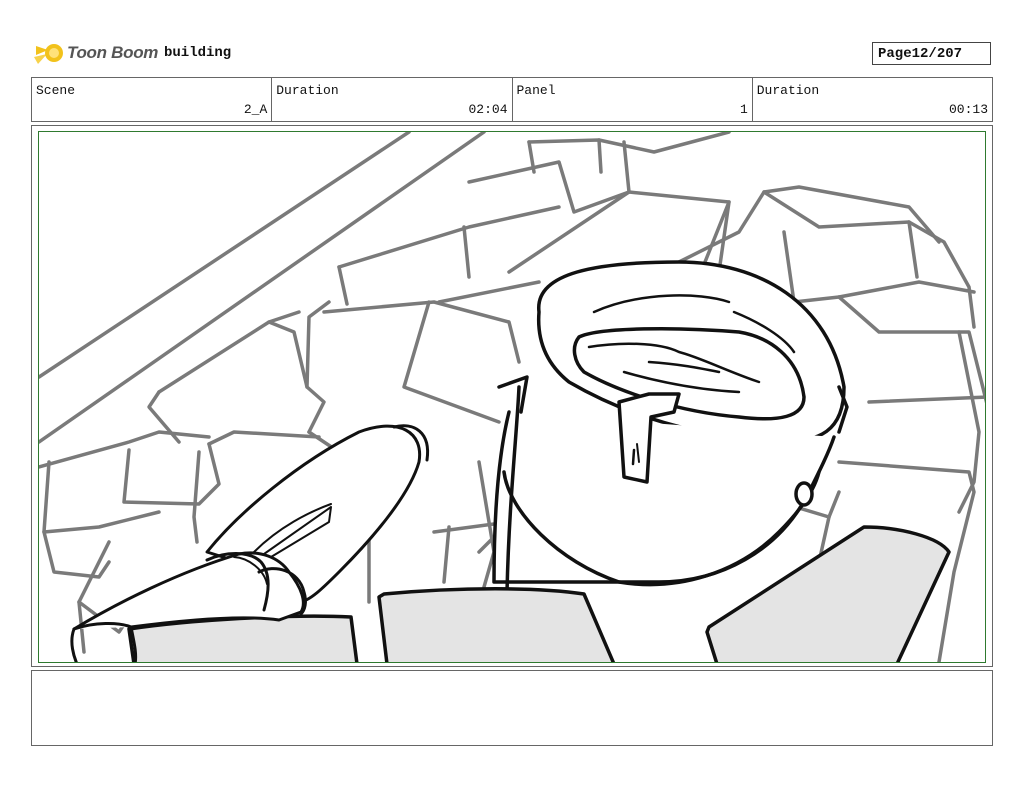  I want to click on panel-value: 1, so click(743, 109).